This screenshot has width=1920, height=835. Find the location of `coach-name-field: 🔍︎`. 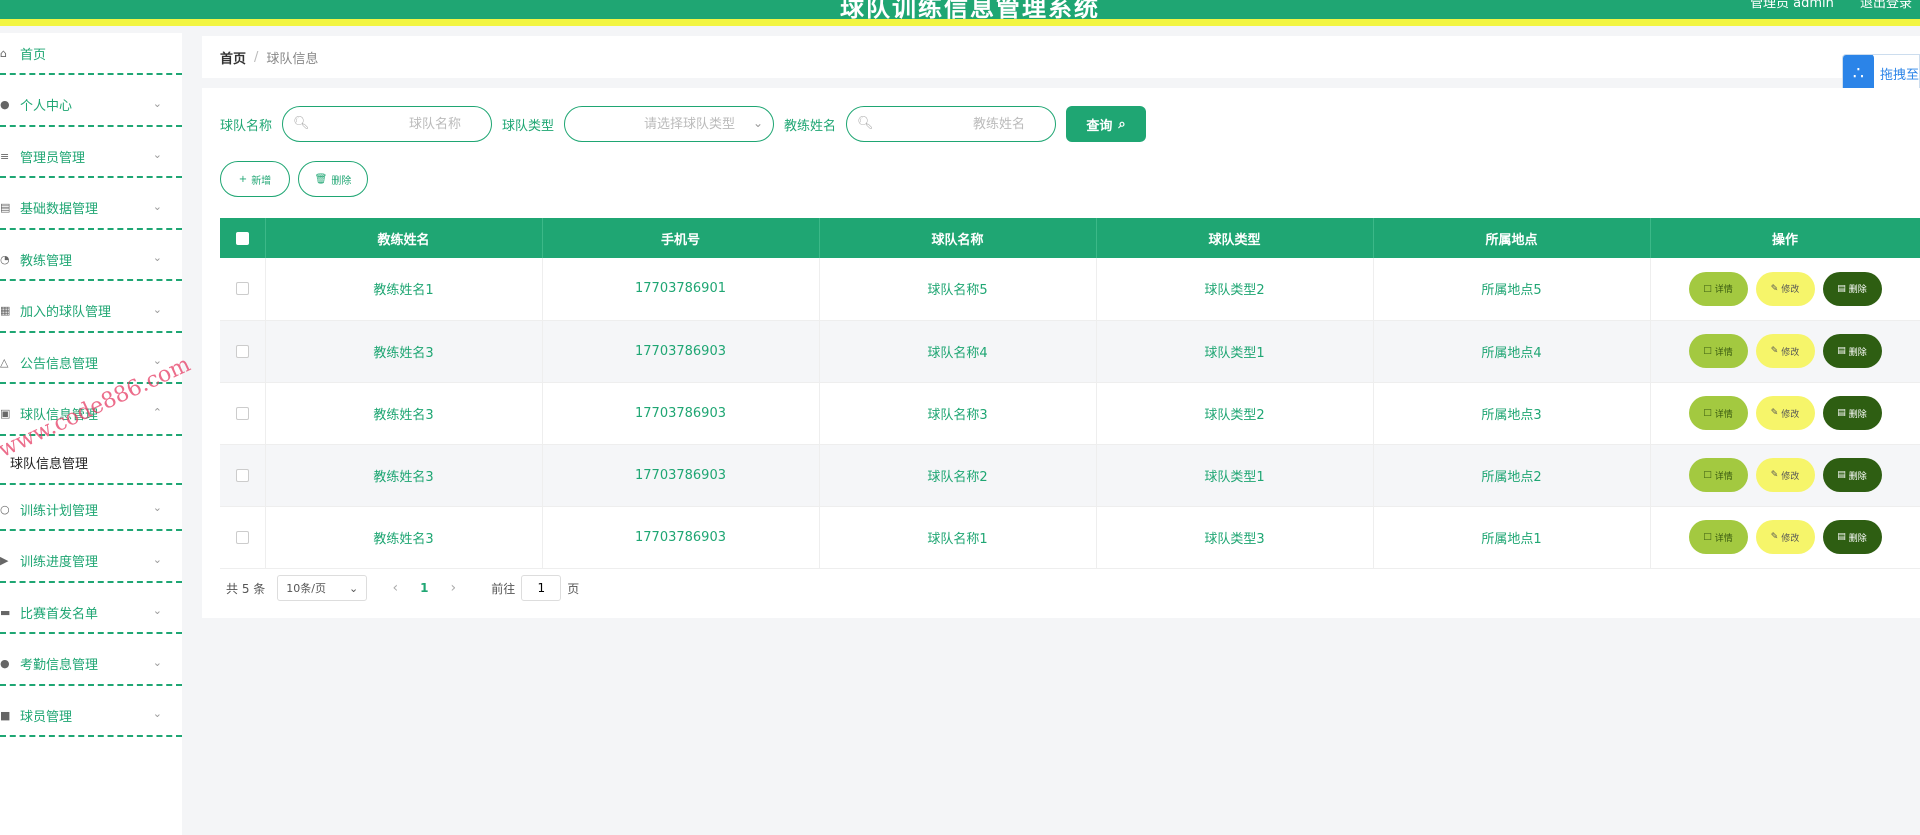

coach-name-field: 🔍︎ is located at coordinates (951, 124).